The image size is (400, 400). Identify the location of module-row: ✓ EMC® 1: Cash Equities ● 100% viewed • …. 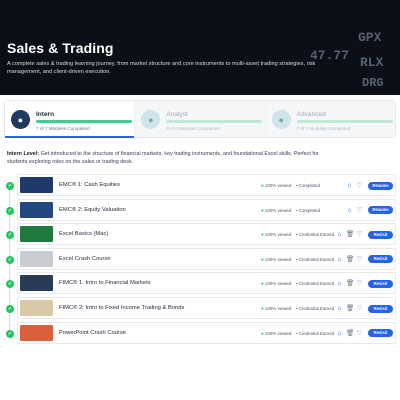
(200, 186).